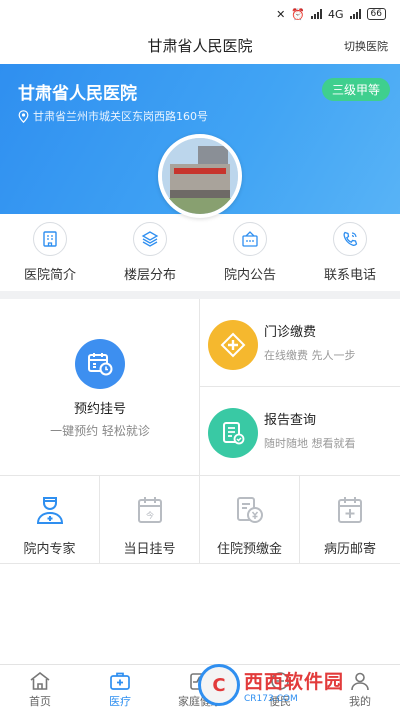  I want to click on mute-icon: ✕, so click(281, 14).